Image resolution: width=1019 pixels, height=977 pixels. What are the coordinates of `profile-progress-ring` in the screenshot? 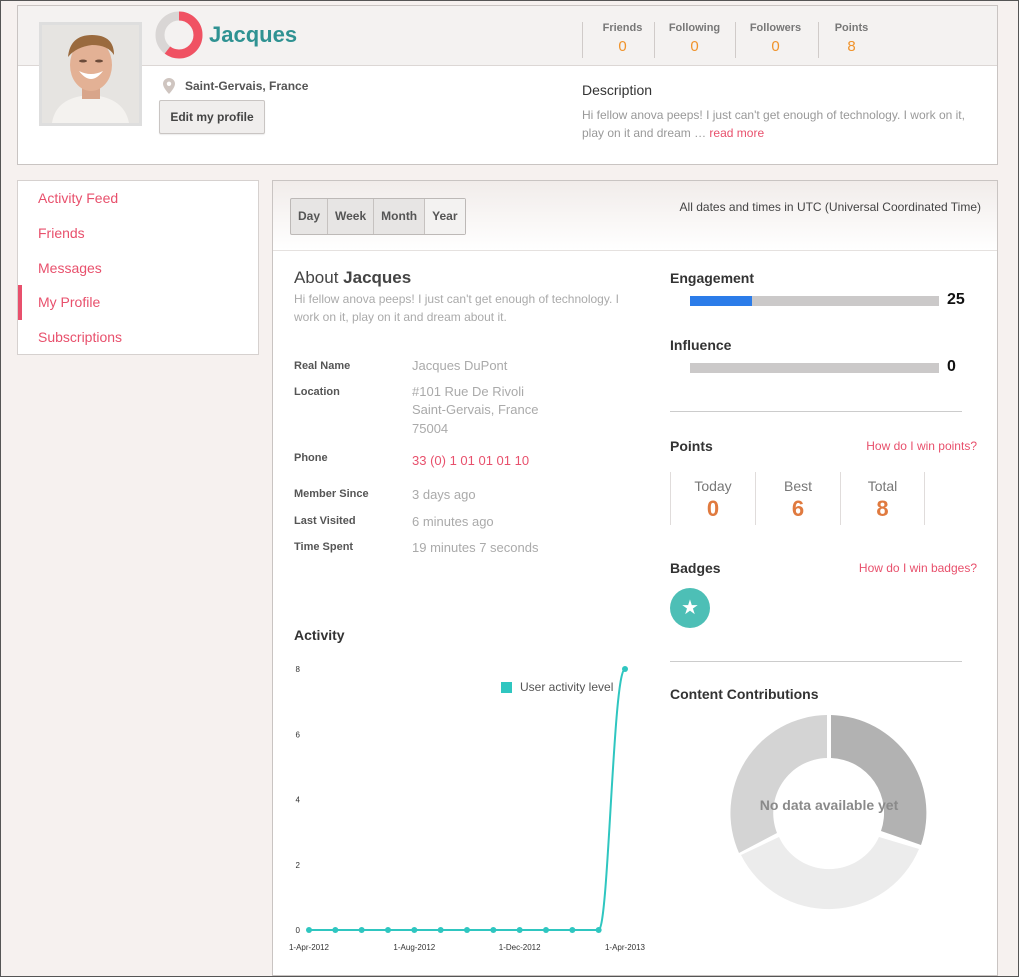 It's located at (179, 35).